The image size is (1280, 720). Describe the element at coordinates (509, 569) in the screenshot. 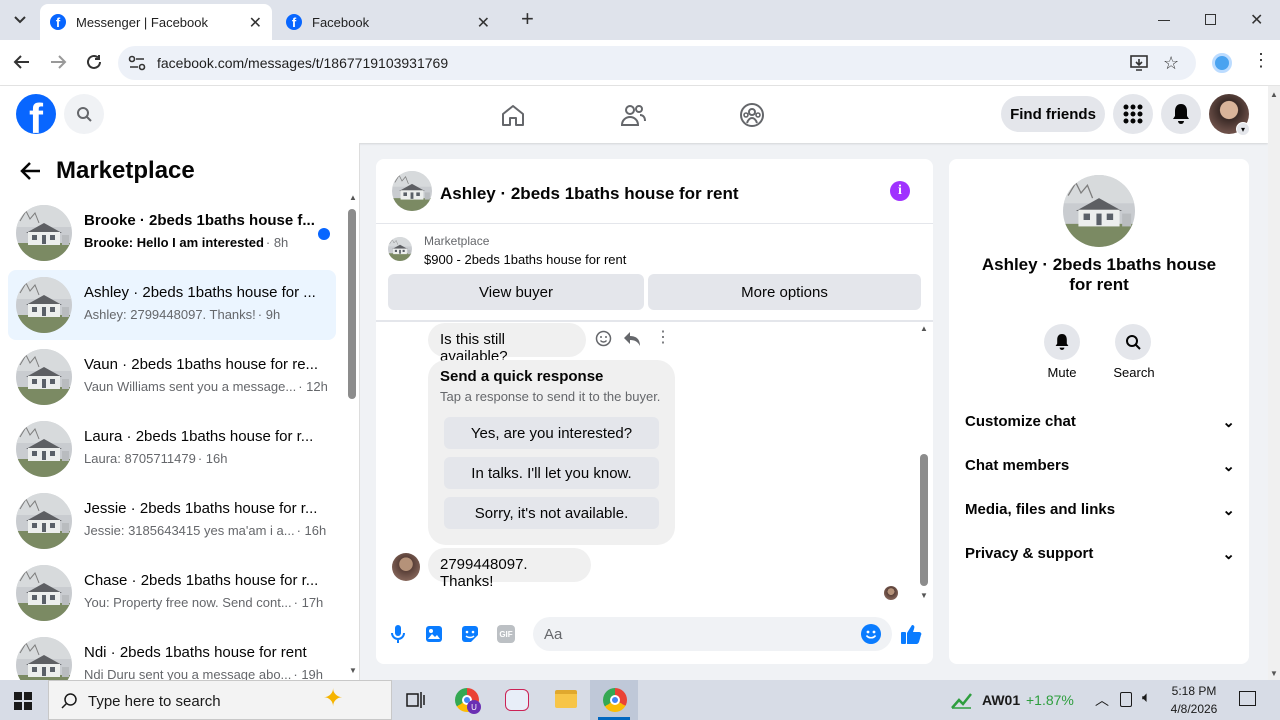

I see `message-bubble-buyer: 2799448097. Thanks!` at that location.